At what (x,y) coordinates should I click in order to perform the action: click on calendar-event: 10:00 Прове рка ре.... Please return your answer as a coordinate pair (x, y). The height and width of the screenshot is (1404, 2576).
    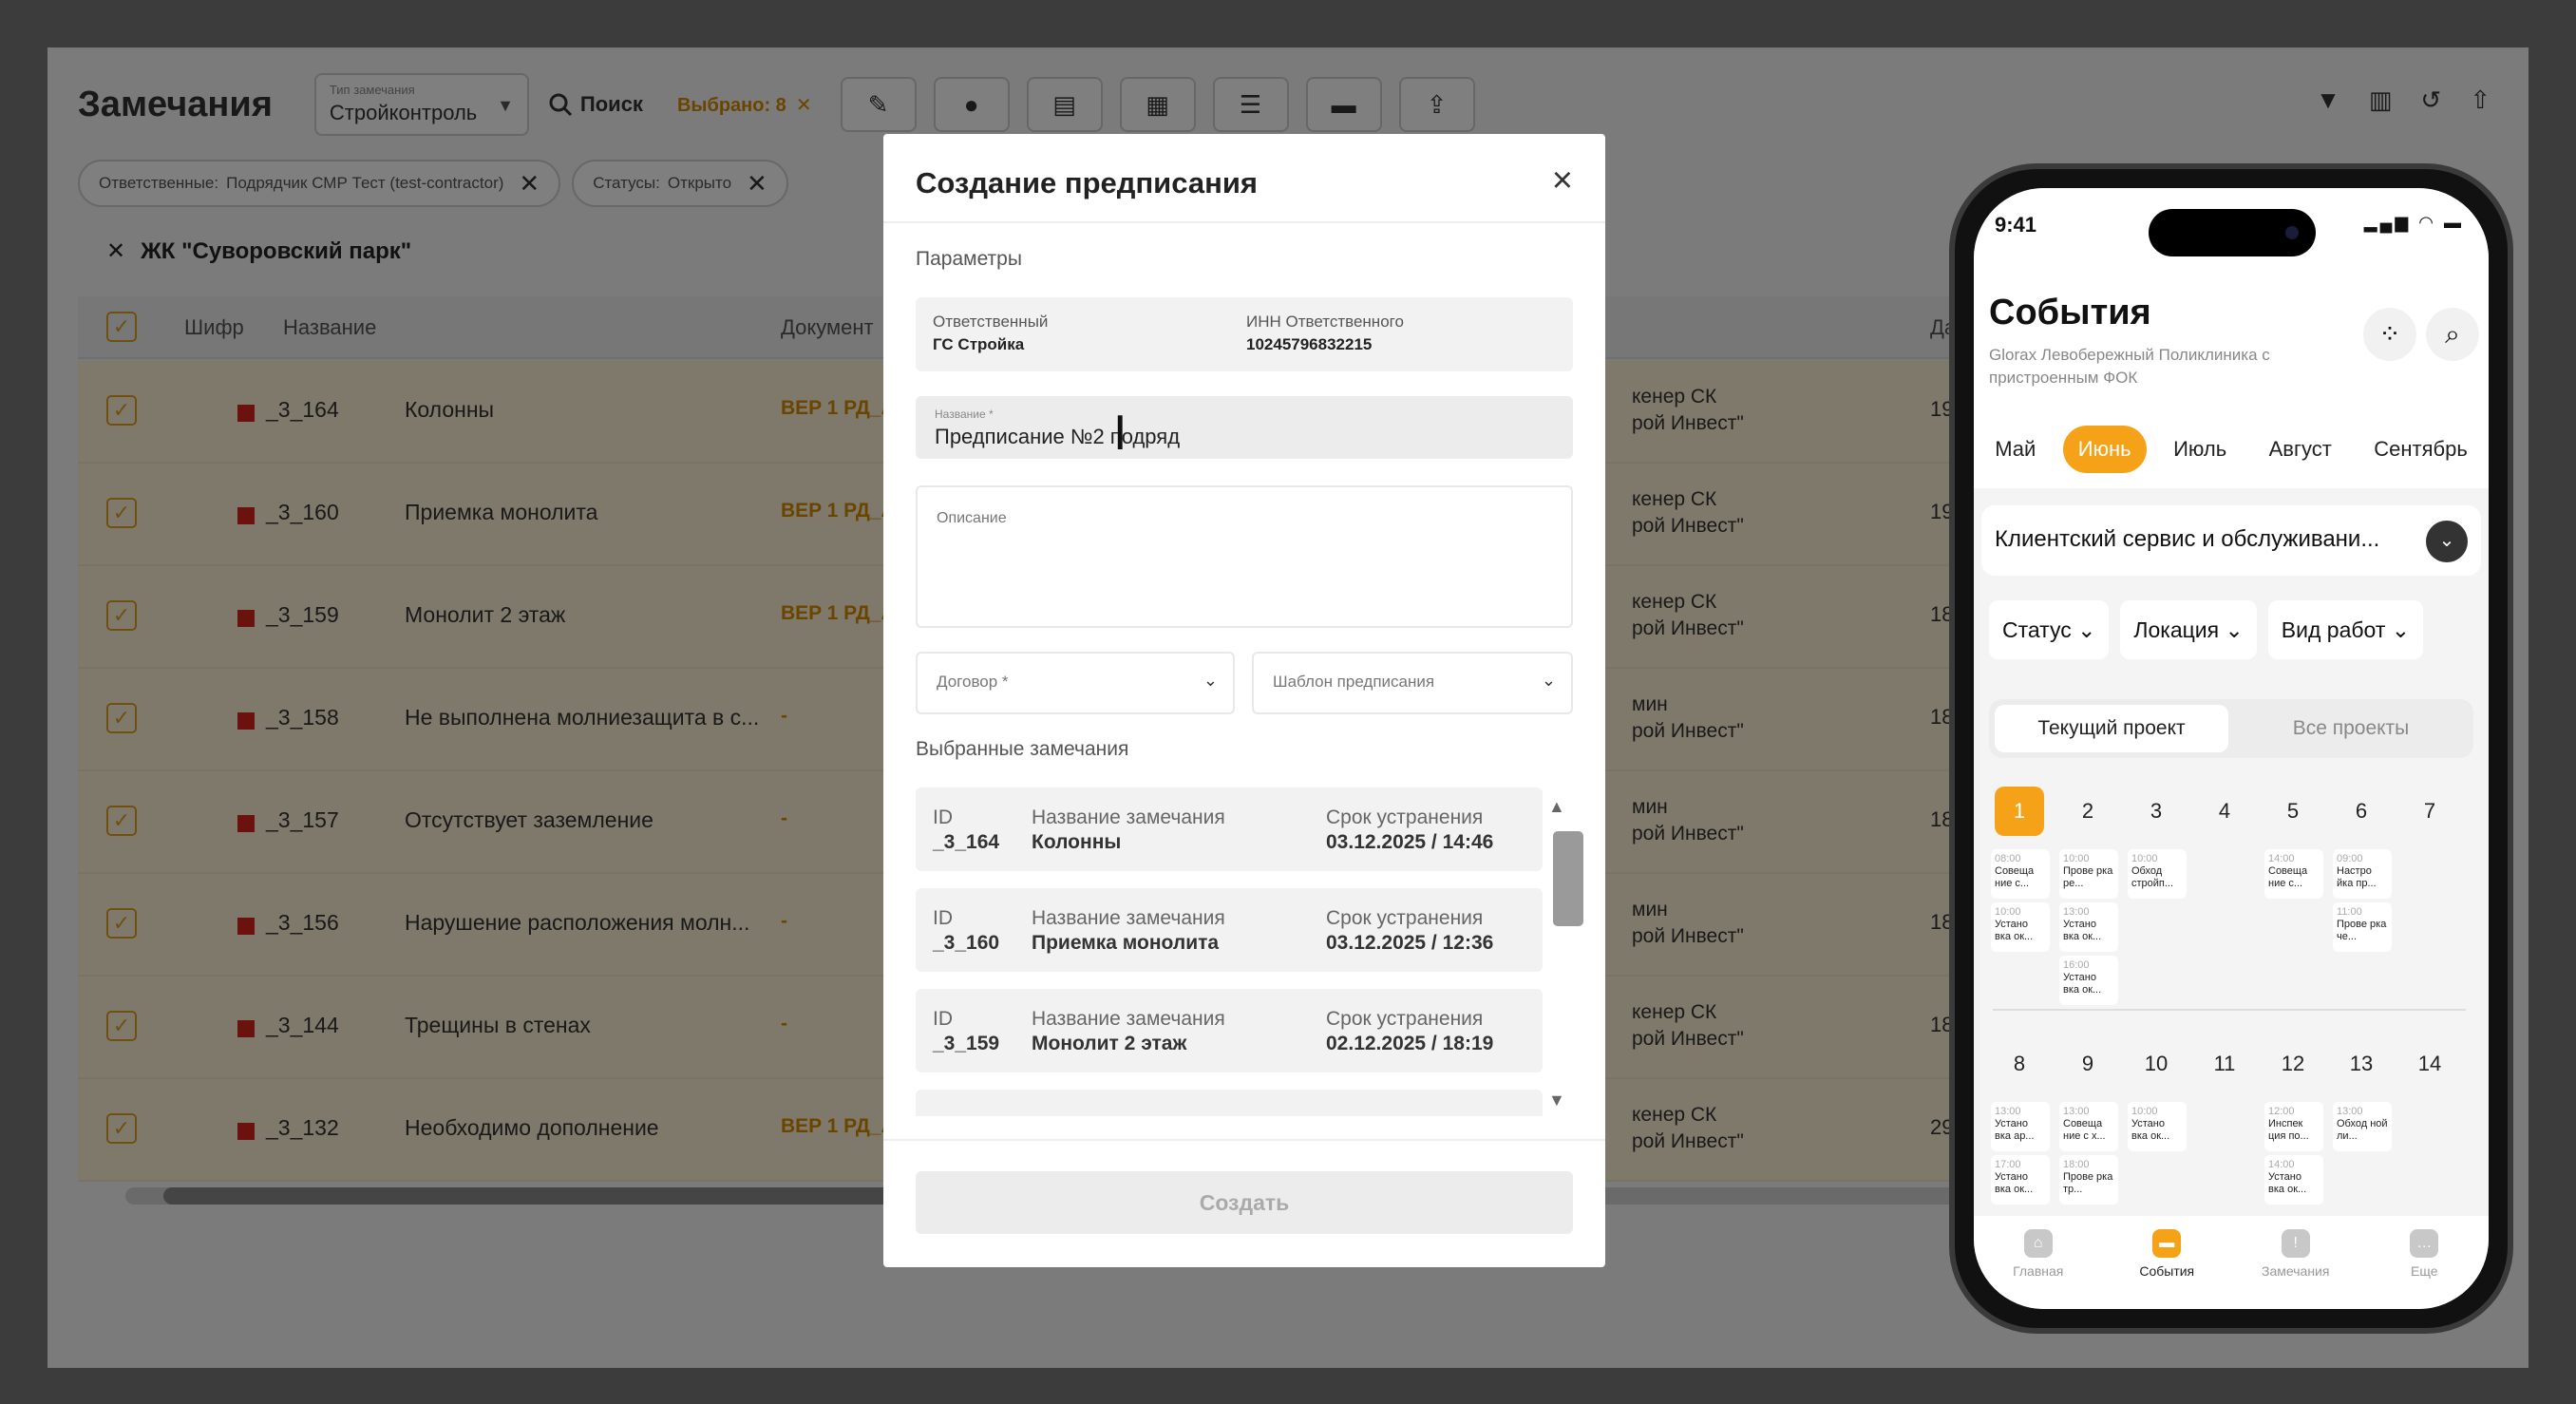
    Looking at the image, I should click on (2088, 874).